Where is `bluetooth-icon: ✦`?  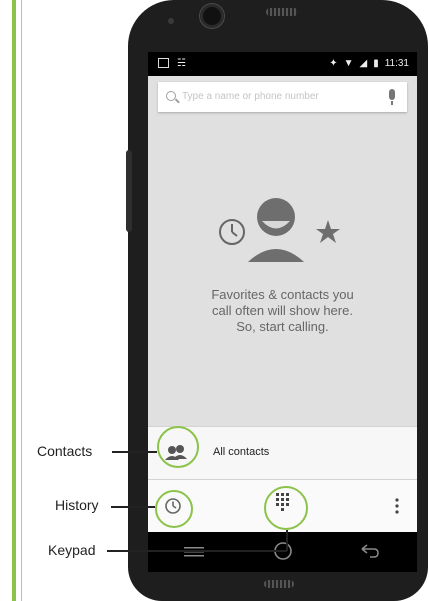 bluetooth-icon: ✦ is located at coordinates (333, 63).